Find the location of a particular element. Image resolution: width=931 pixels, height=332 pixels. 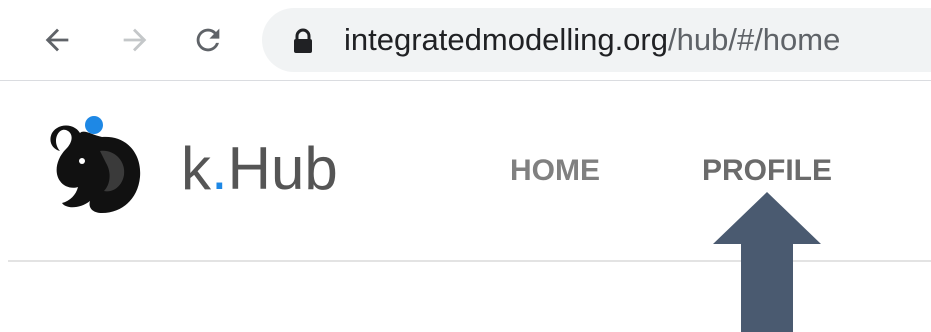

url-path: /hub/#/home is located at coordinates (754, 39).